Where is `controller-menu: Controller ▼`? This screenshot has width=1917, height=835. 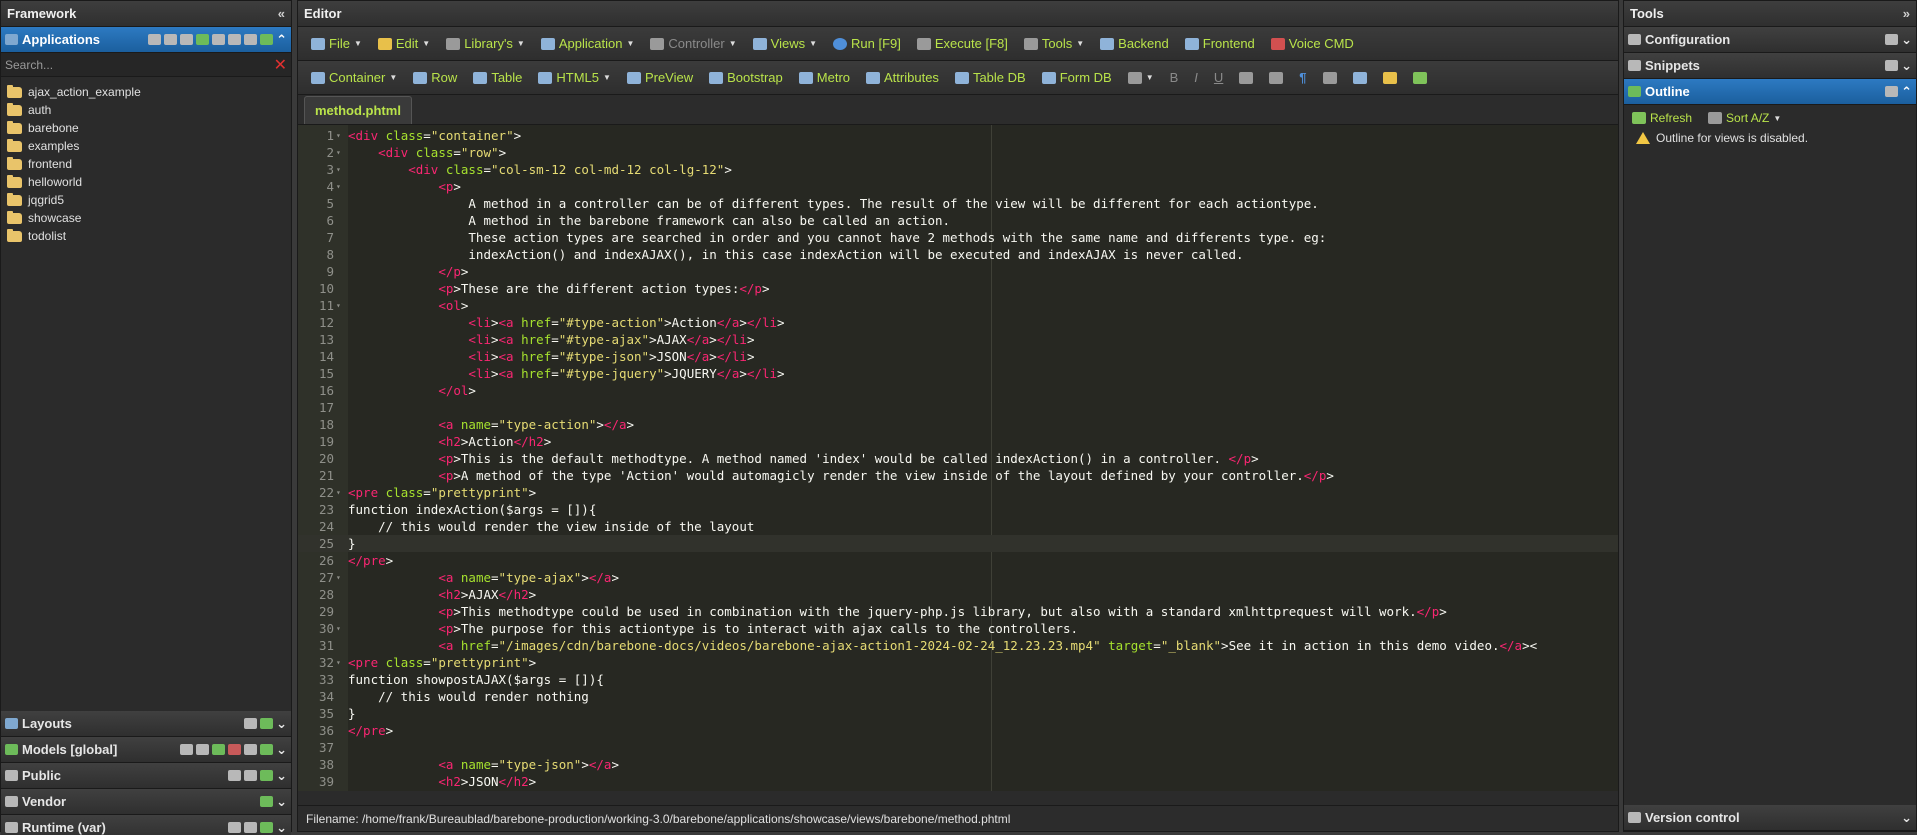
controller-menu: Controller ▼ is located at coordinates (693, 43).